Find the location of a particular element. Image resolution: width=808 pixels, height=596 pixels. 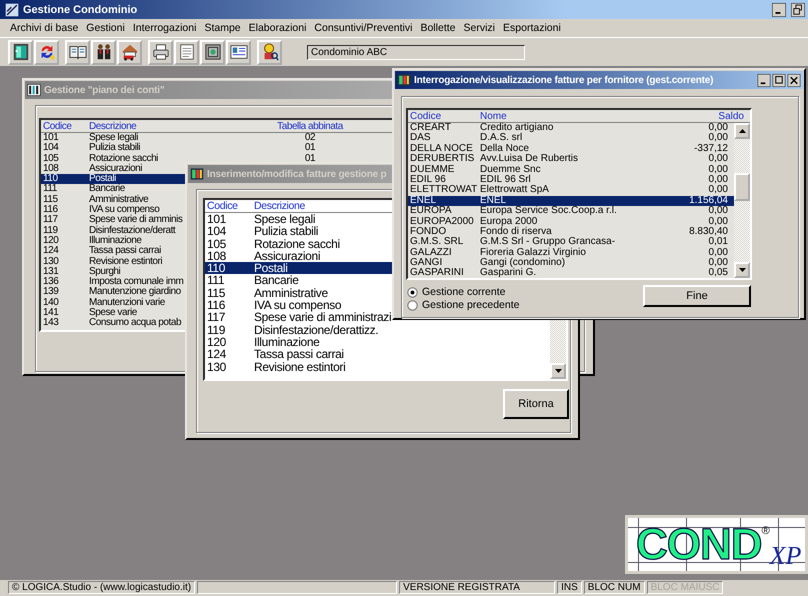

list-cell-text: 119 is located at coordinates (50, 231).